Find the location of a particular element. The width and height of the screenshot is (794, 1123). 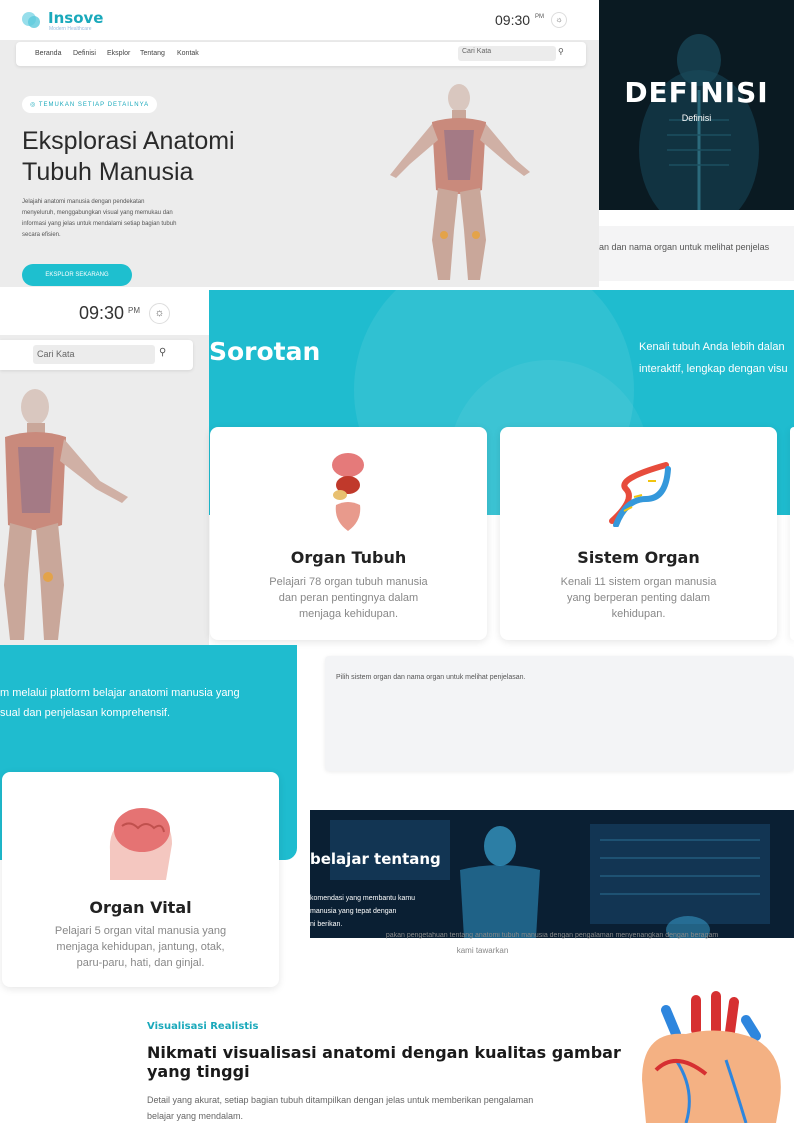

brain-icon is located at coordinates (140, 844).